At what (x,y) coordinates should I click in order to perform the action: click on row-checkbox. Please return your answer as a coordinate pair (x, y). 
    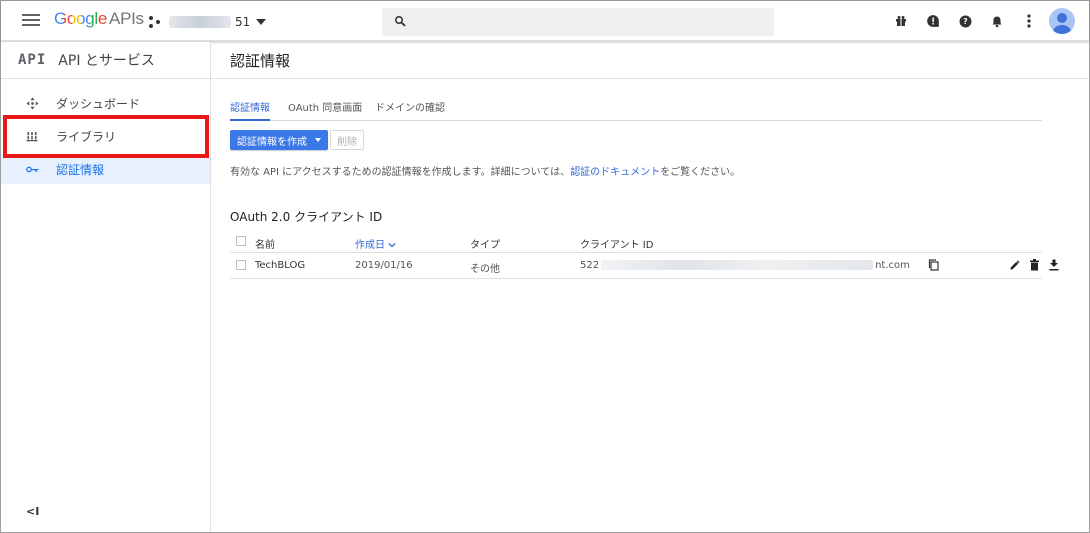
    Looking at the image, I should click on (241, 265).